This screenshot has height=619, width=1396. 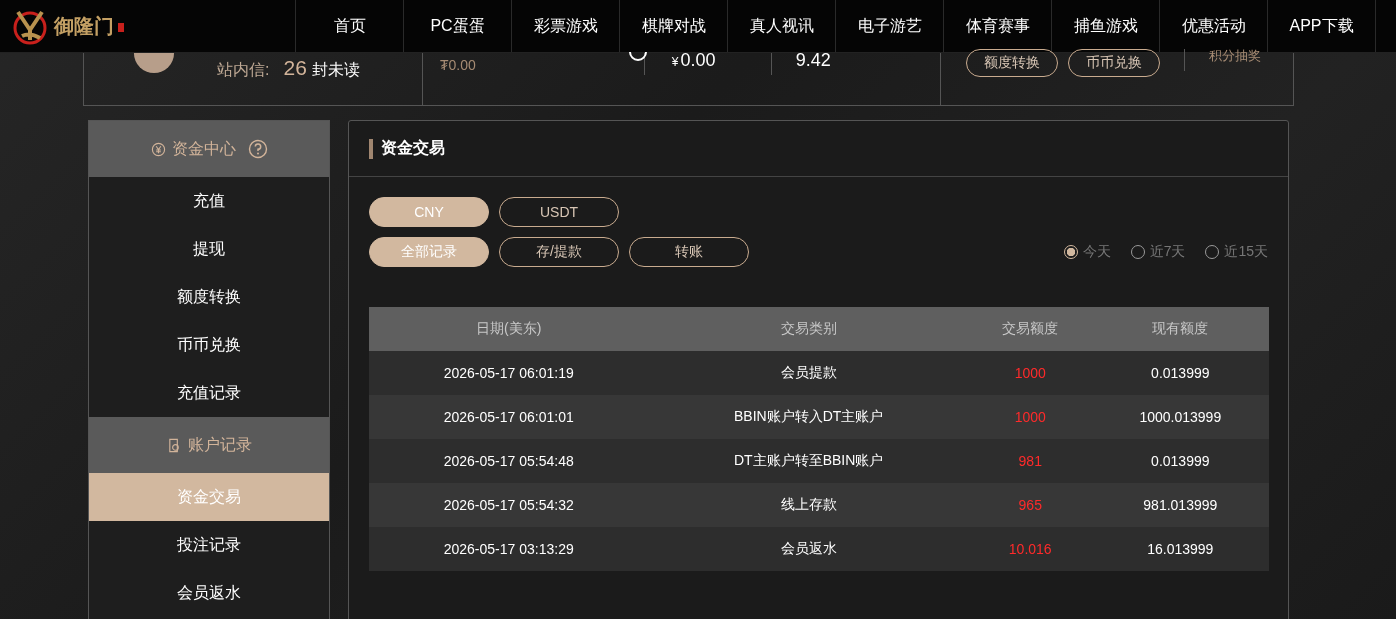 What do you see at coordinates (998, 26) in the screenshot?
I see `nav-link: 体育赛事` at bounding box center [998, 26].